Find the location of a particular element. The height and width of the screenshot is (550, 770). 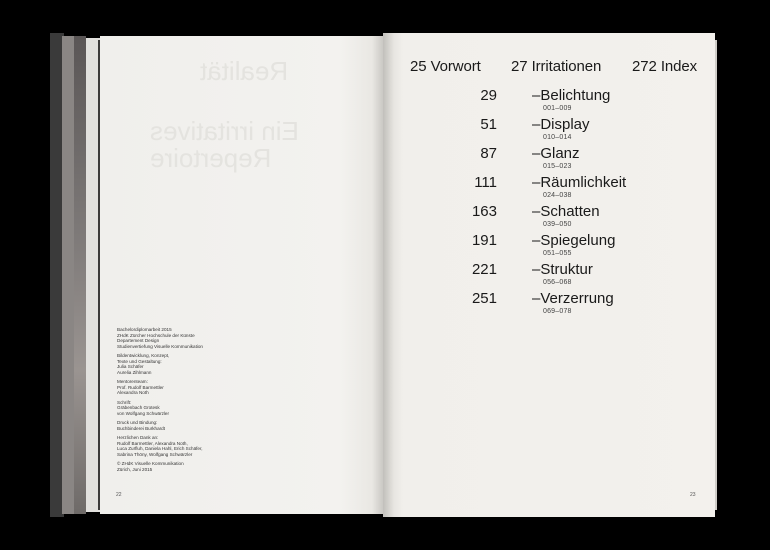

chapter-page: 221 is located at coordinates (484, 269).